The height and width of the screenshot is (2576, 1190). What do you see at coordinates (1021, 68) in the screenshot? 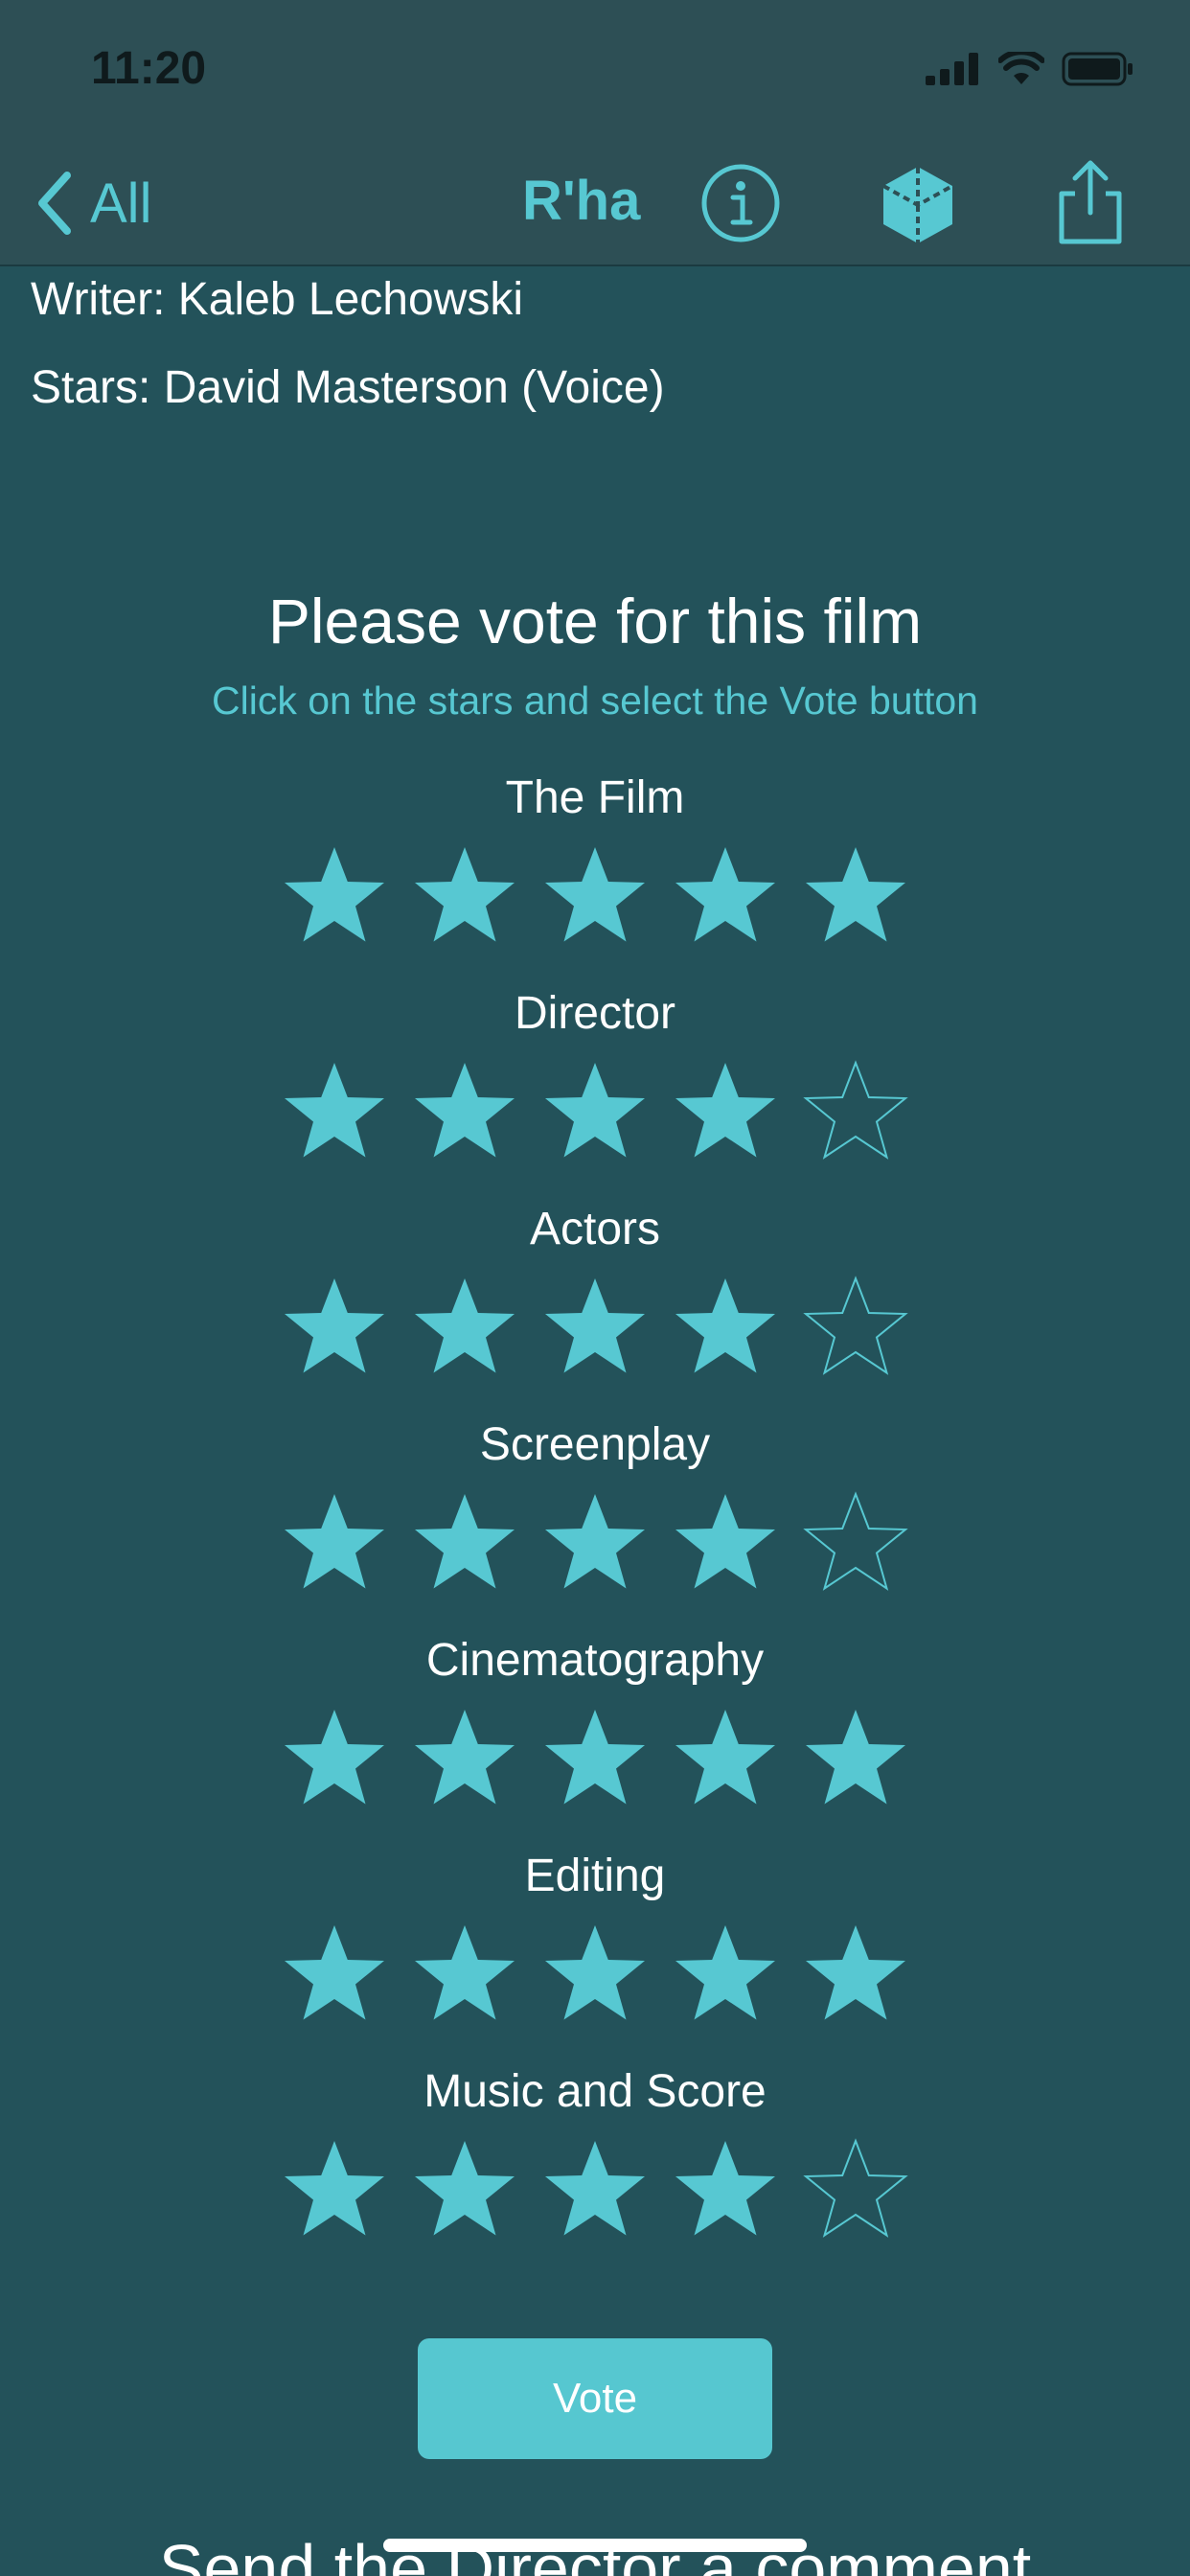
I see `wifi-icon` at bounding box center [1021, 68].